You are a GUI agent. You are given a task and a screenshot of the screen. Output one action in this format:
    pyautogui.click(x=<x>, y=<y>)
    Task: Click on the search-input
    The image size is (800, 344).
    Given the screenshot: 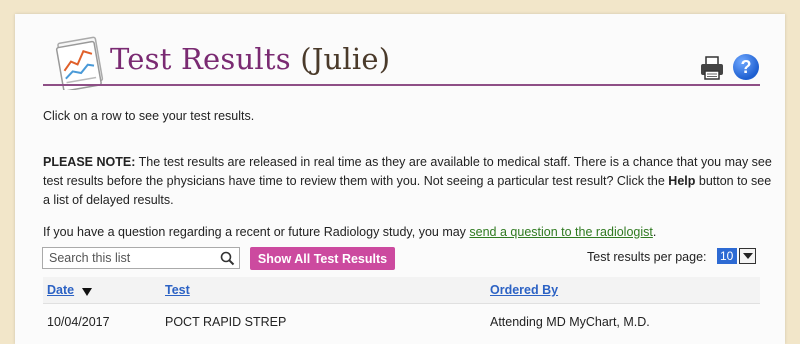 What is the action you would take?
    pyautogui.click(x=131, y=258)
    